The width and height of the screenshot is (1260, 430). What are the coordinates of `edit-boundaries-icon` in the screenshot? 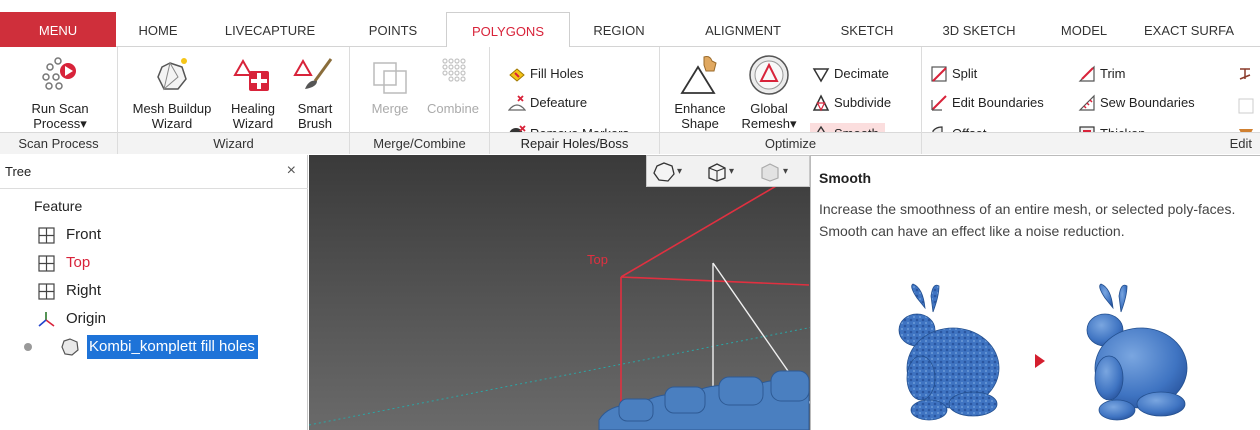 It's located at (939, 103).